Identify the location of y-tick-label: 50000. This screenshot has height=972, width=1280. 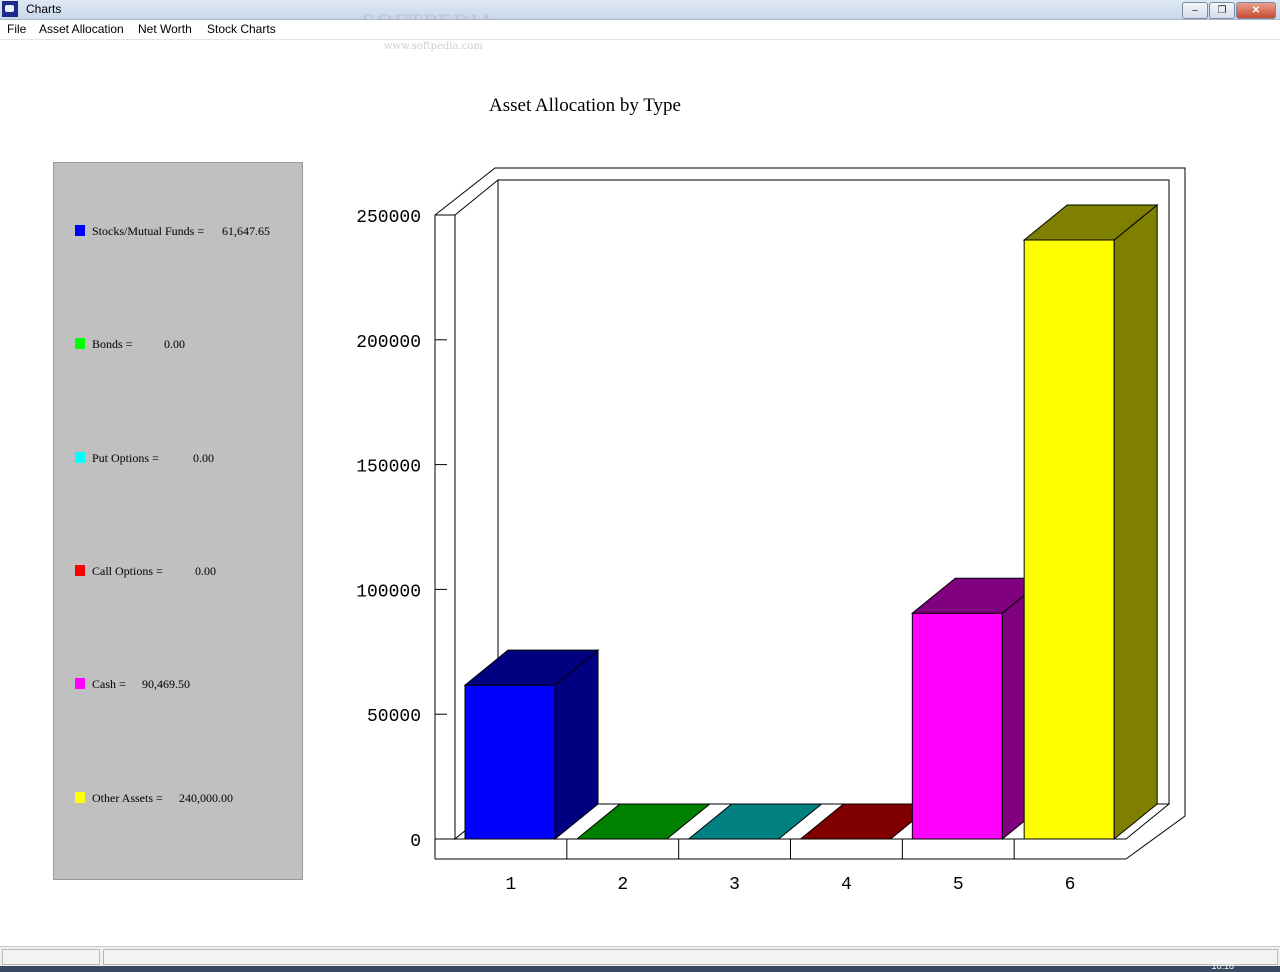
(394, 717).